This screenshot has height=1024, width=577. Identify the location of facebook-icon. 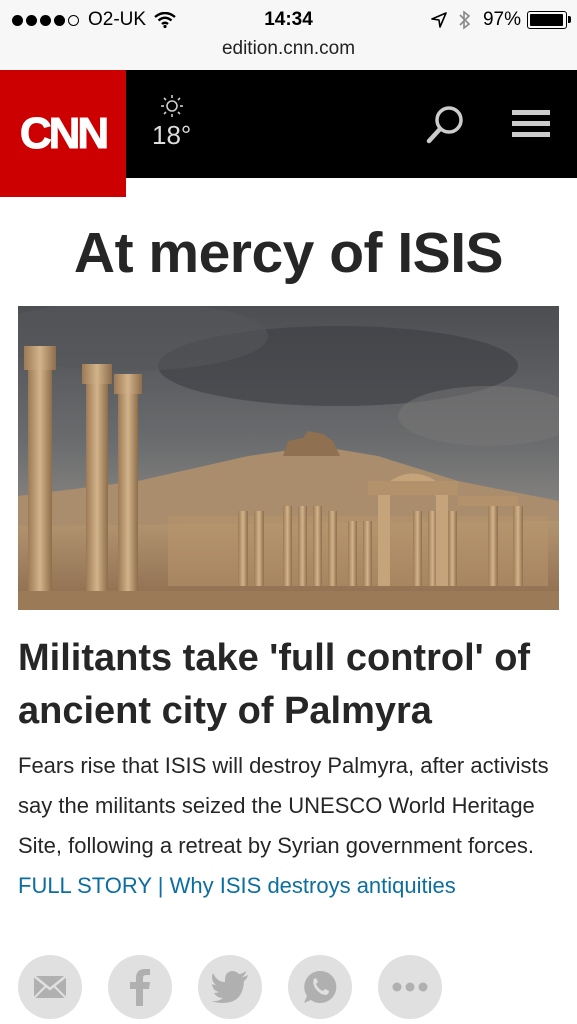
(140, 987).